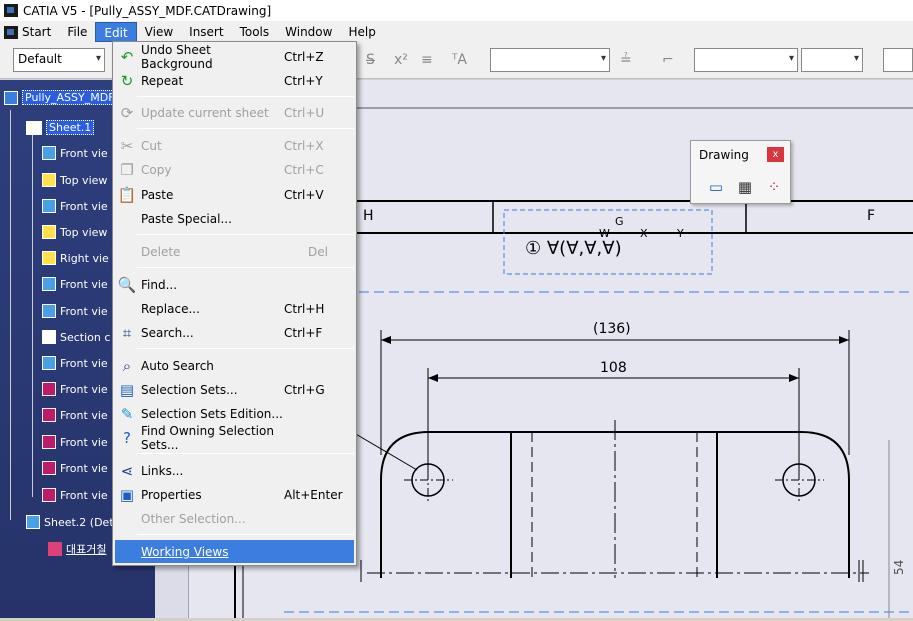  Describe the element at coordinates (206, 32) in the screenshot. I see `menu-insert: Insert` at that location.